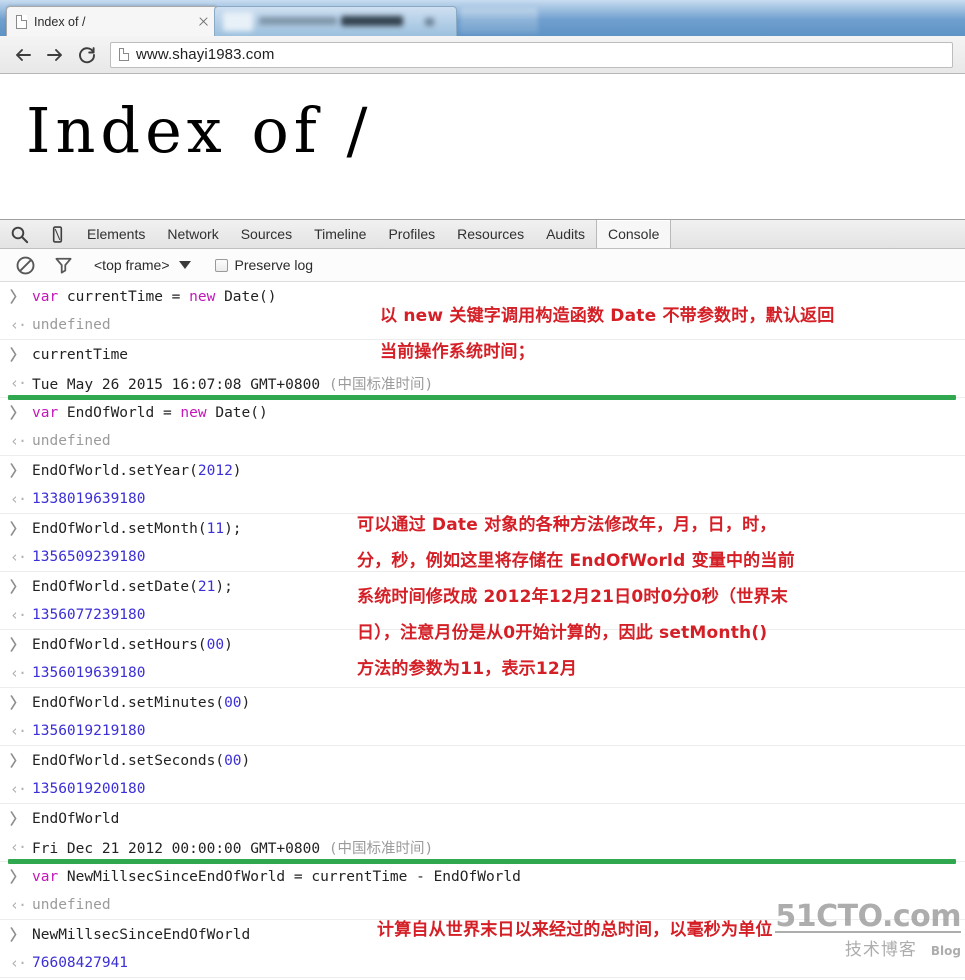 Image resolution: width=965 pixels, height=980 pixels. I want to click on search-icon, so click(19, 234).